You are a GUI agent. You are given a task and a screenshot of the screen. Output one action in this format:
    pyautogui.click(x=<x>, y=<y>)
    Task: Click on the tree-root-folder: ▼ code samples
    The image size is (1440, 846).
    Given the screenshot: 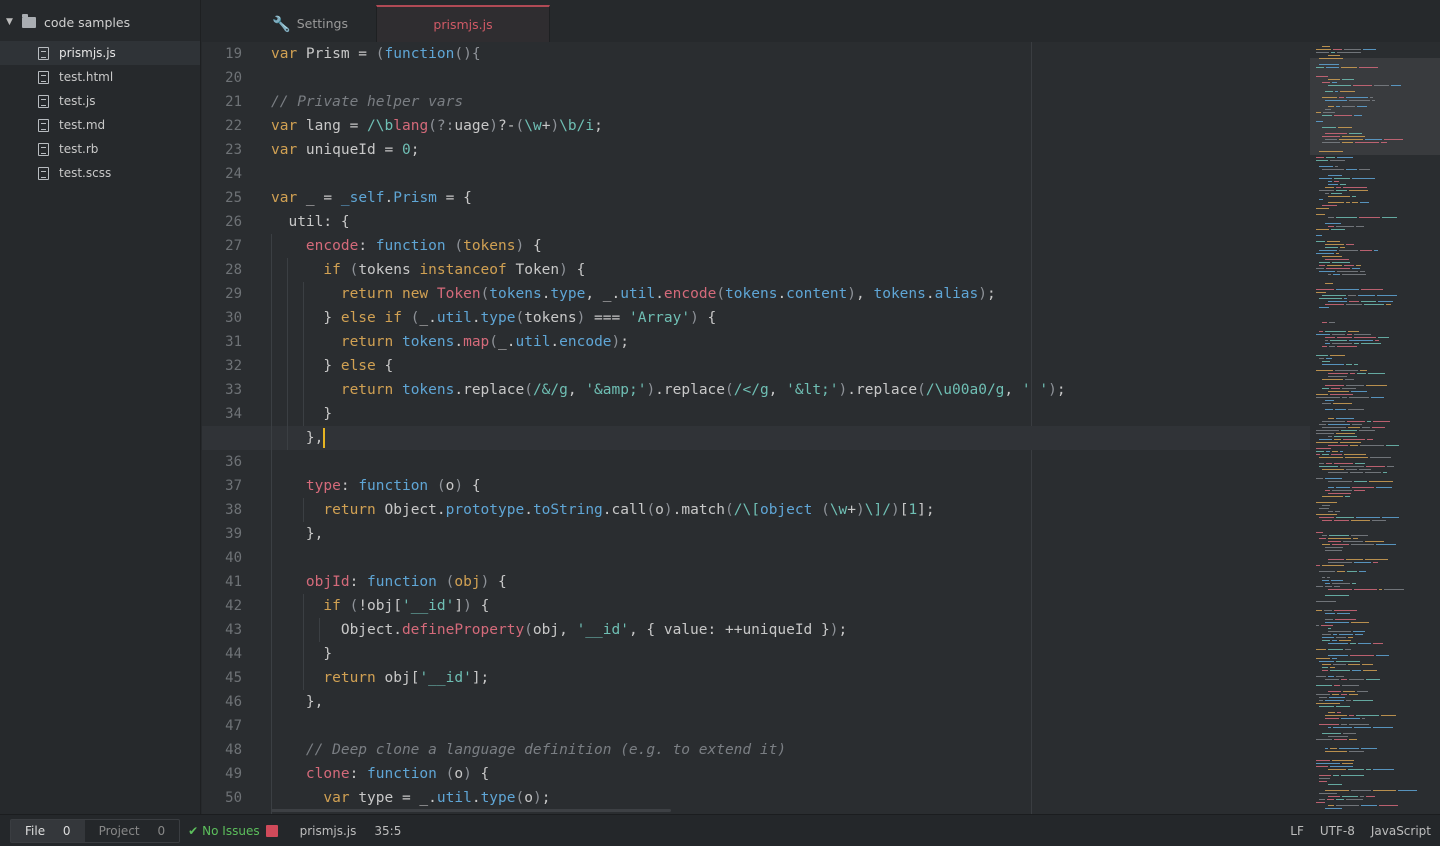 What is the action you would take?
    pyautogui.click(x=100, y=22)
    